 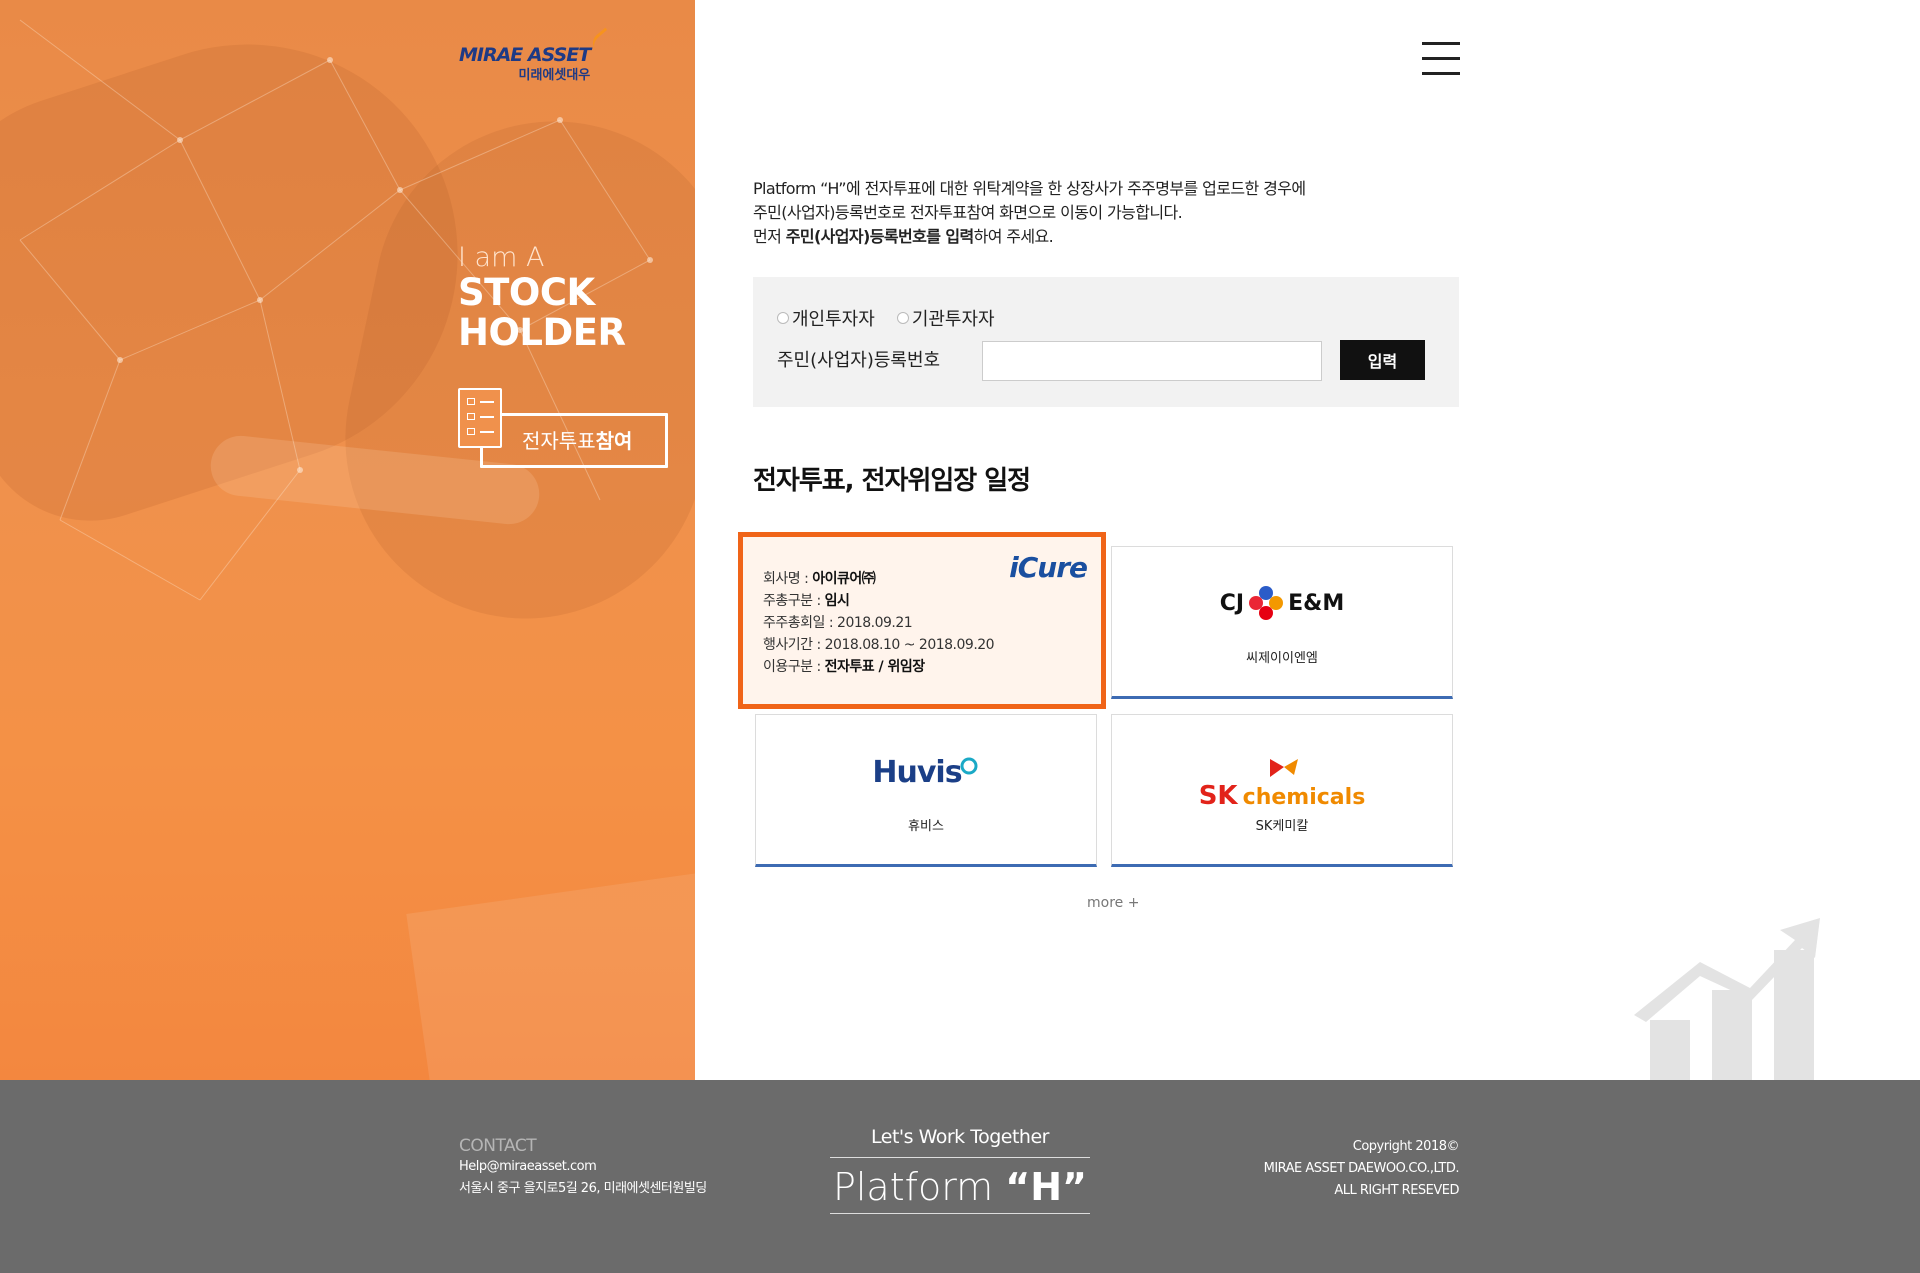 What do you see at coordinates (1282, 658) in the screenshot?
I see `cj-company-name: 씨제이이엔엠` at bounding box center [1282, 658].